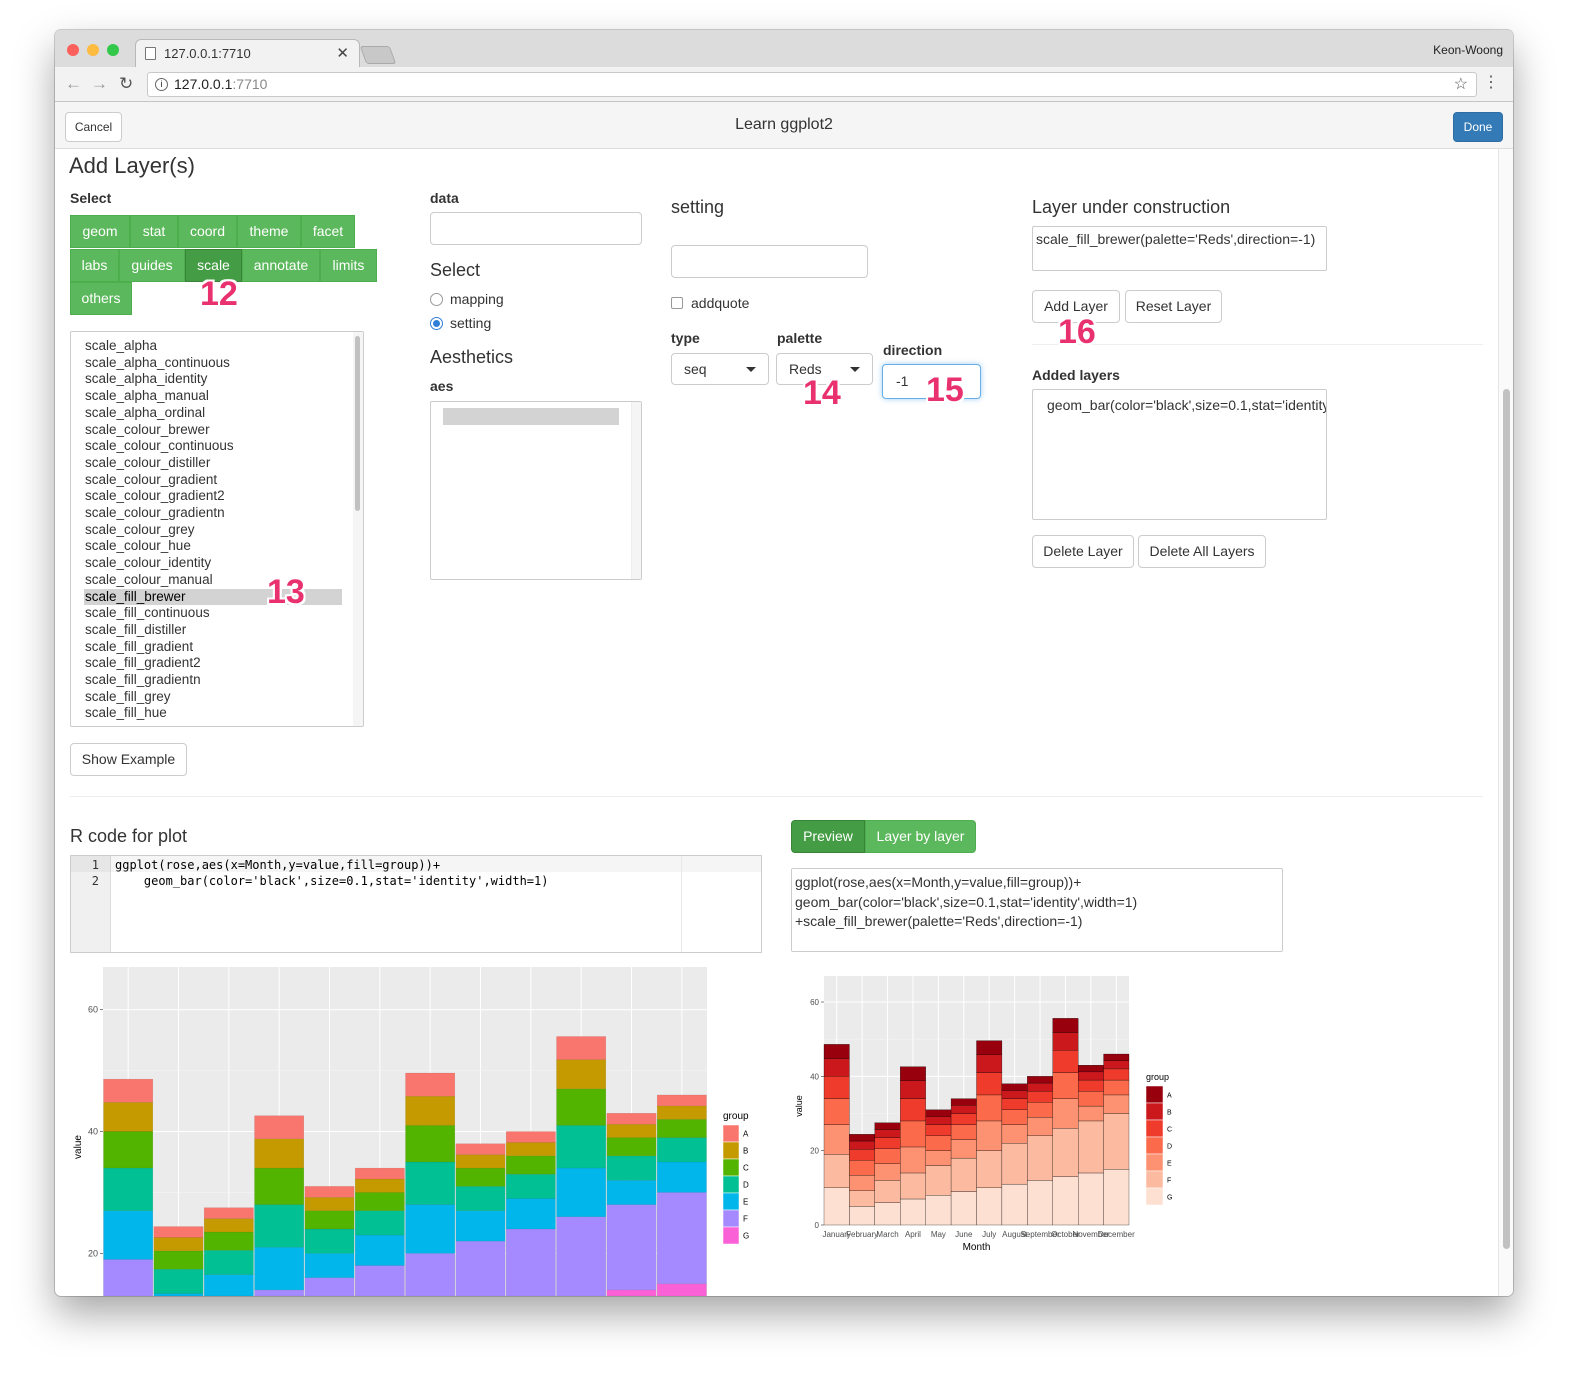 This screenshot has width=1595, height=1399. What do you see at coordinates (358, 529) in the screenshot?
I see `listbox-scrollbar` at bounding box center [358, 529].